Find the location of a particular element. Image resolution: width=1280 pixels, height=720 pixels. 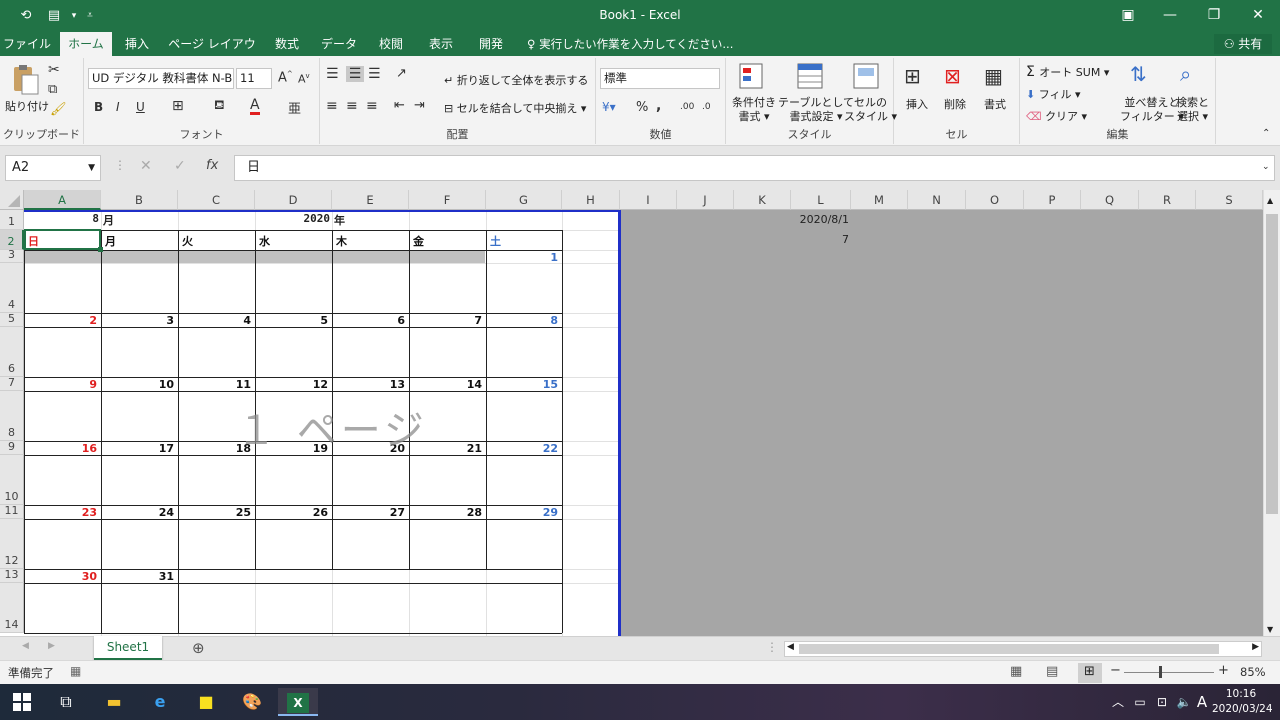

currency-icon: ¥▾ is located at coordinates (609, 107).